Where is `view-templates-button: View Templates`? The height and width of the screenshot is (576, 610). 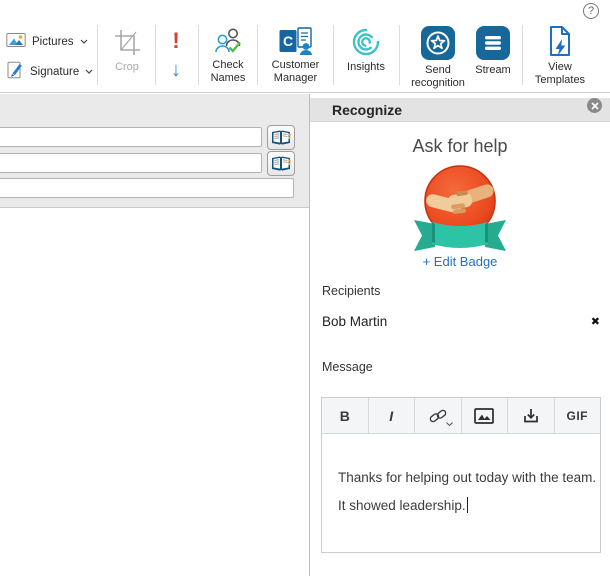 view-templates-button: View Templates is located at coordinates (560, 55).